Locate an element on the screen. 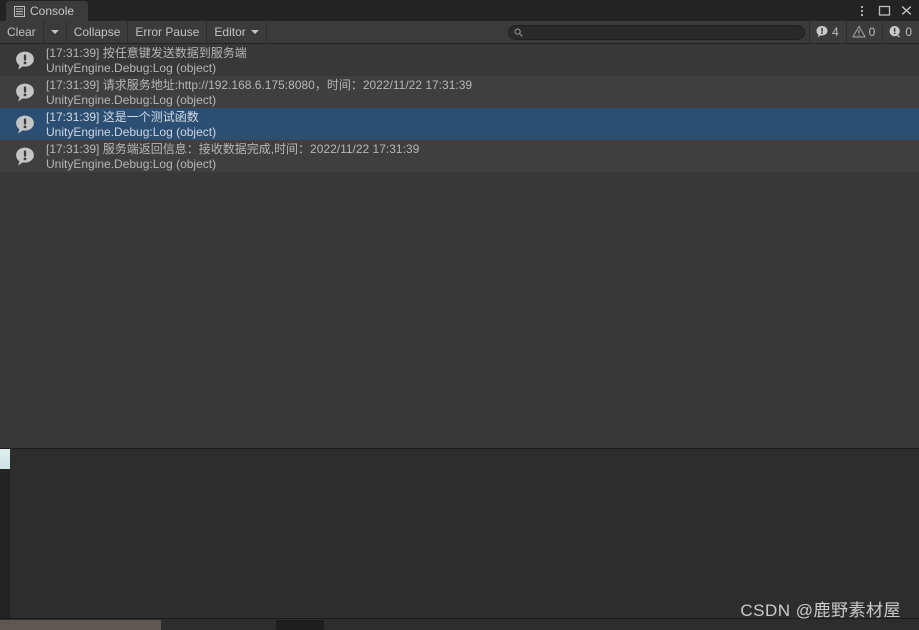 The height and width of the screenshot is (630, 919). log-count-value: 4 is located at coordinates (835, 32).